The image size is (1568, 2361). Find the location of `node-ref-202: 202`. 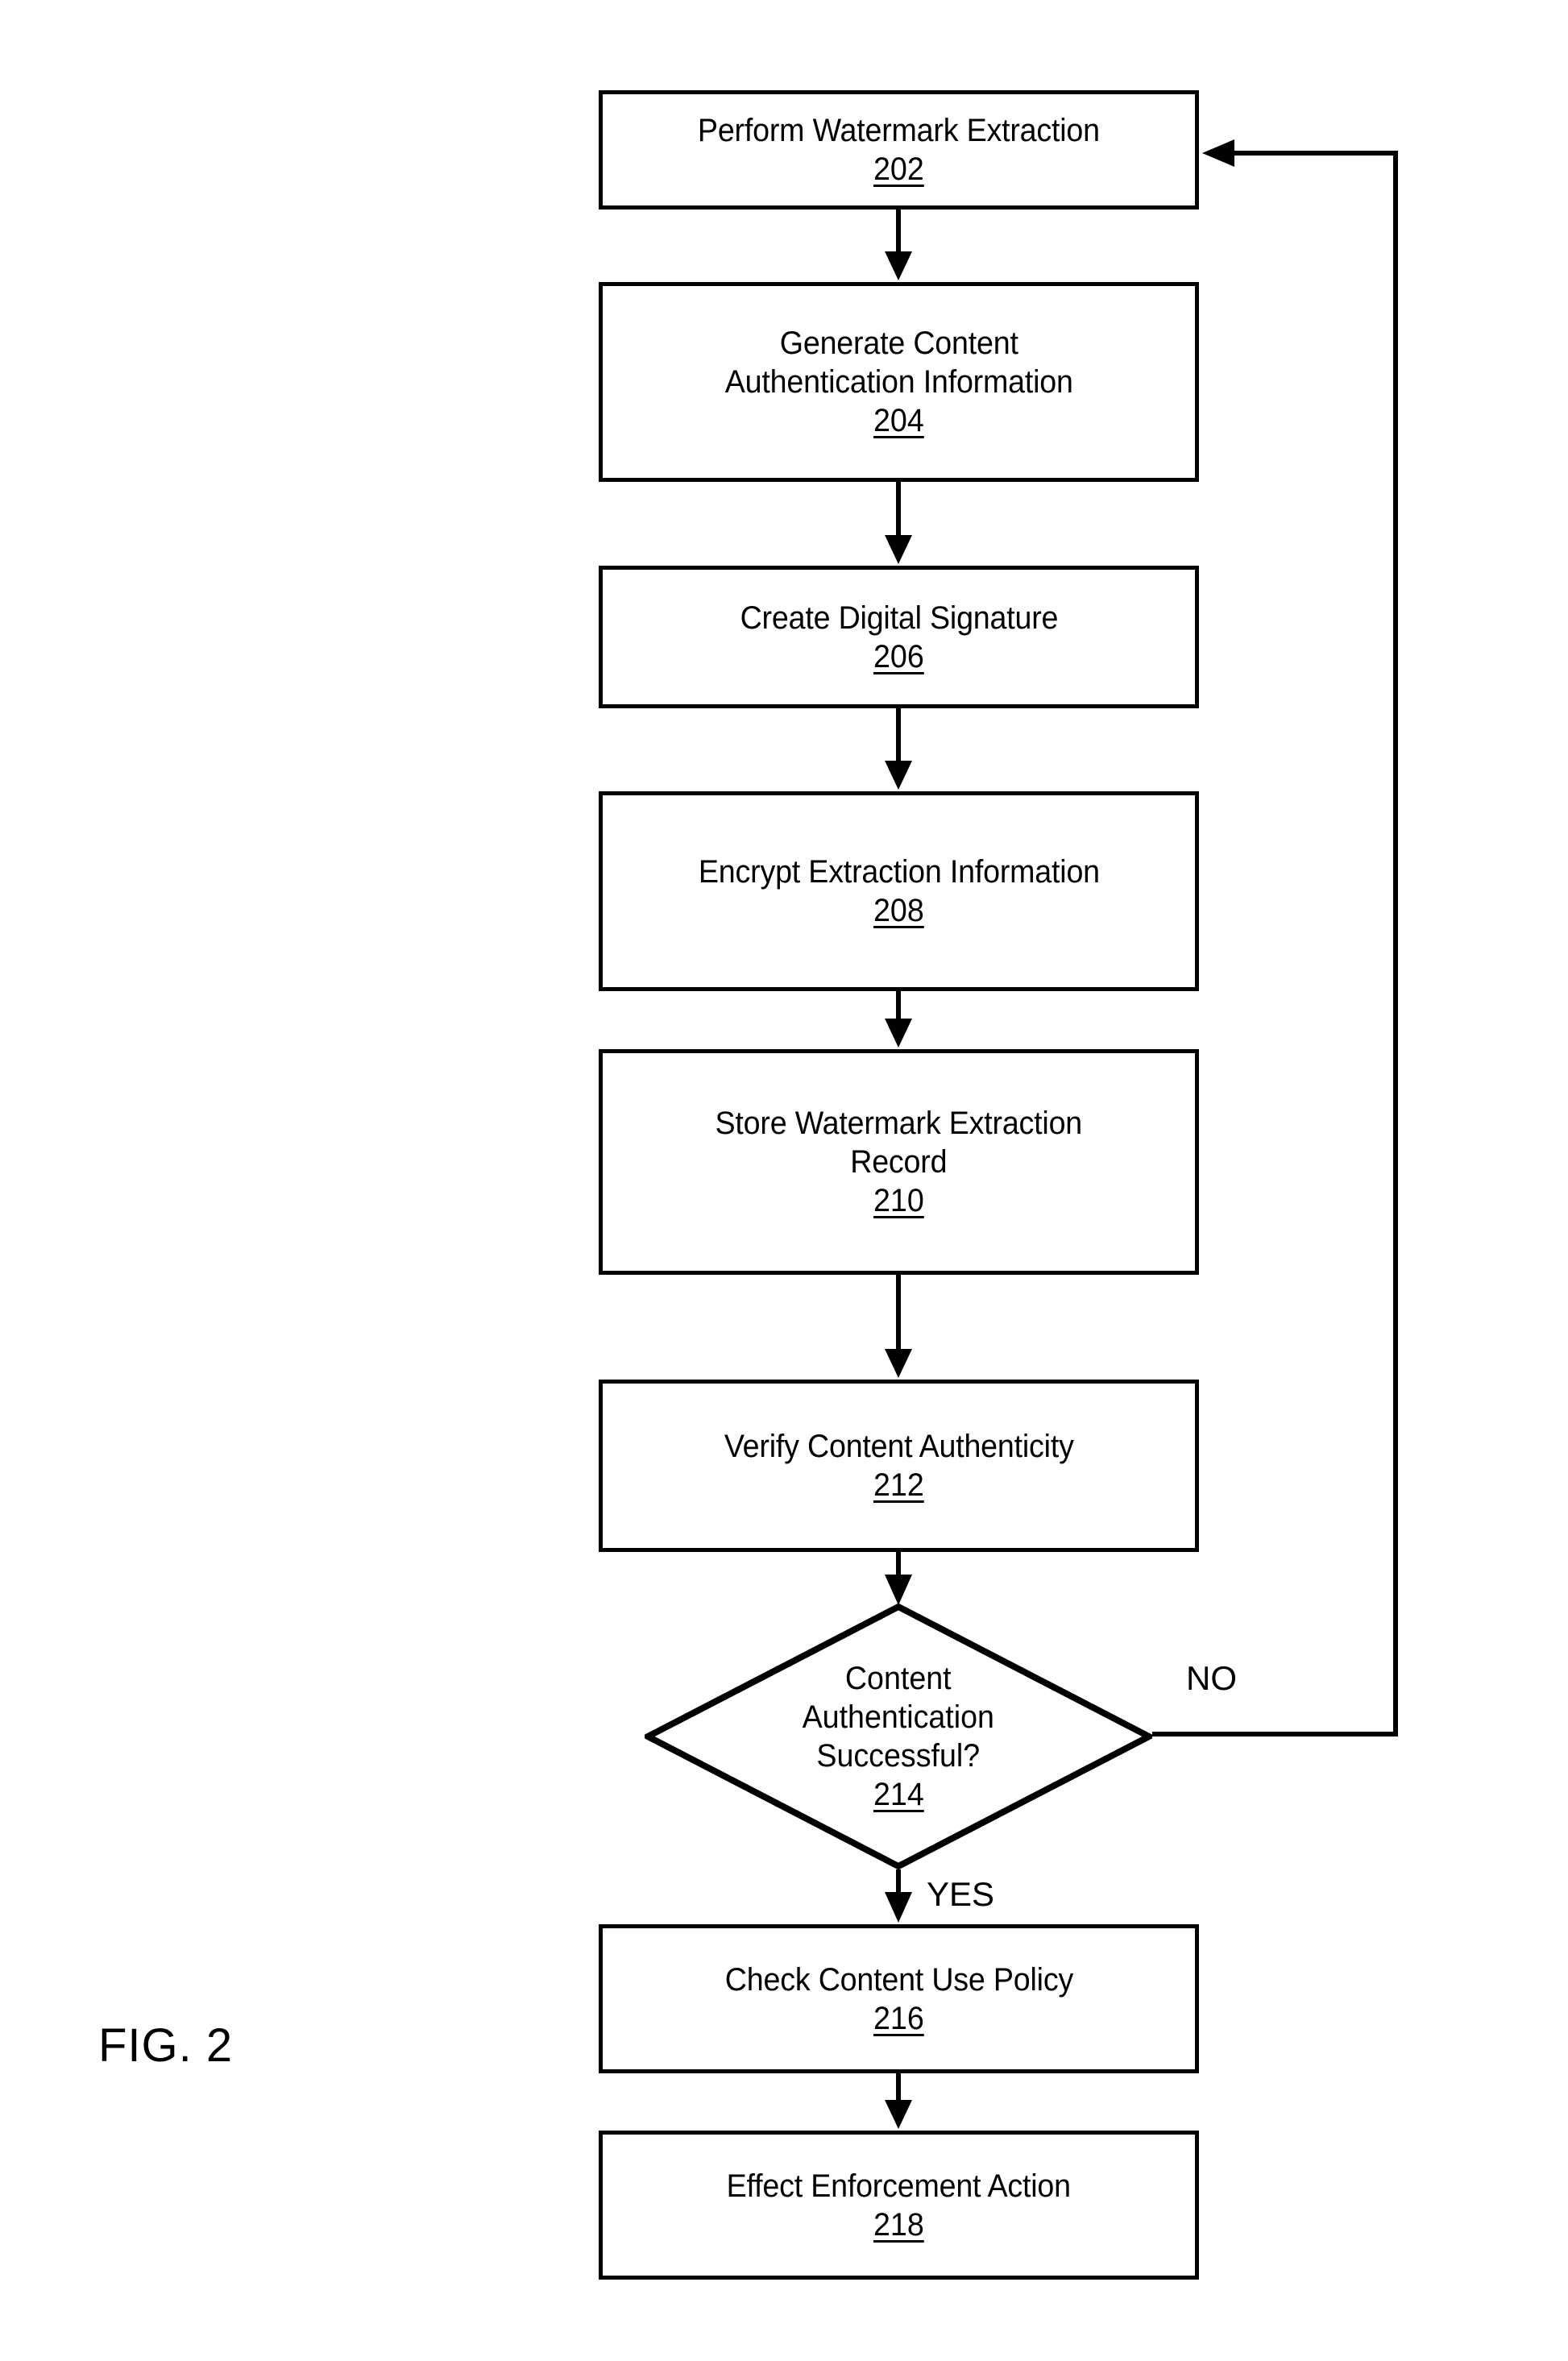

node-ref-202: 202 is located at coordinates (899, 169).